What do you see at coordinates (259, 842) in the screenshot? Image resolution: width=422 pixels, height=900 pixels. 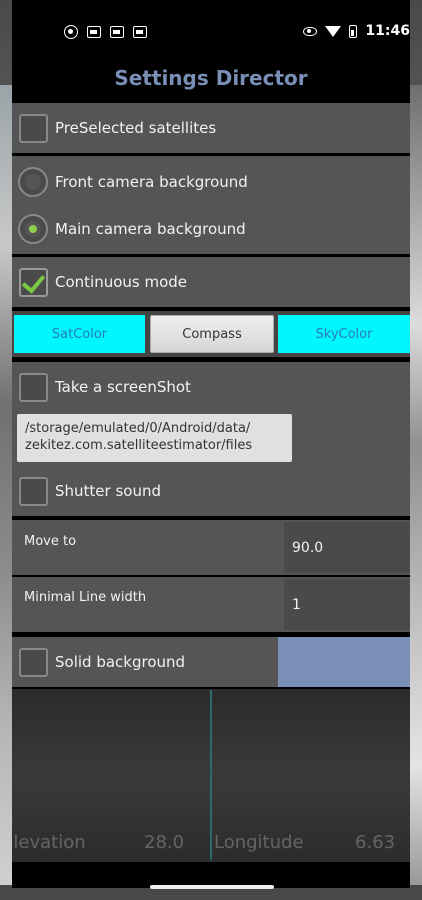 I see `overlay-text-longitude: Longitude` at bounding box center [259, 842].